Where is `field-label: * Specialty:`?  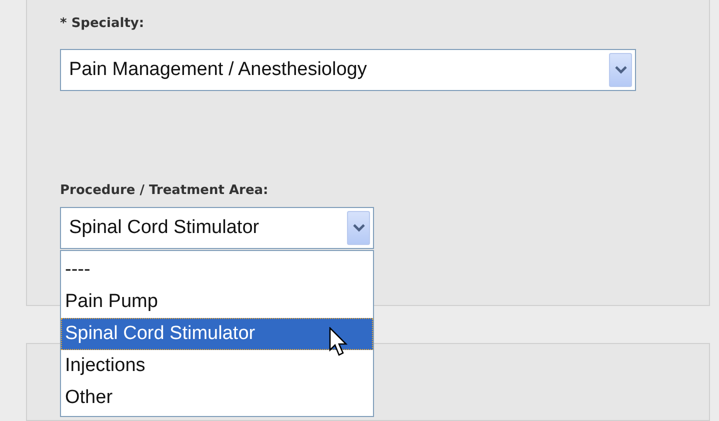 field-label: * Specialty: is located at coordinates (103, 24).